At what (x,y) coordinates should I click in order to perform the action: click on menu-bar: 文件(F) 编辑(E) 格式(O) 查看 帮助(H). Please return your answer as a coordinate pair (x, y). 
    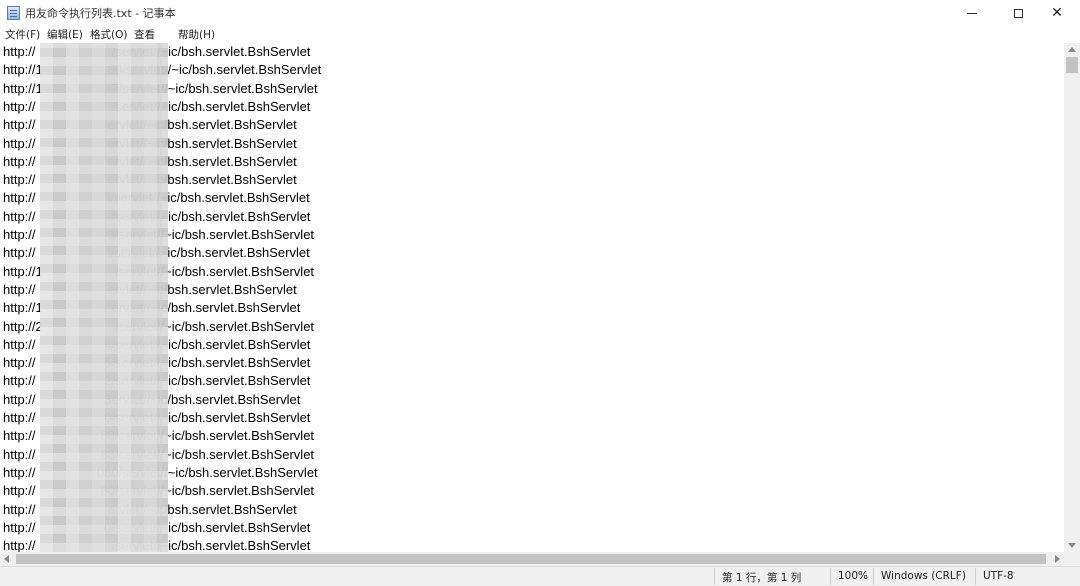
    Looking at the image, I should click on (540, 34).